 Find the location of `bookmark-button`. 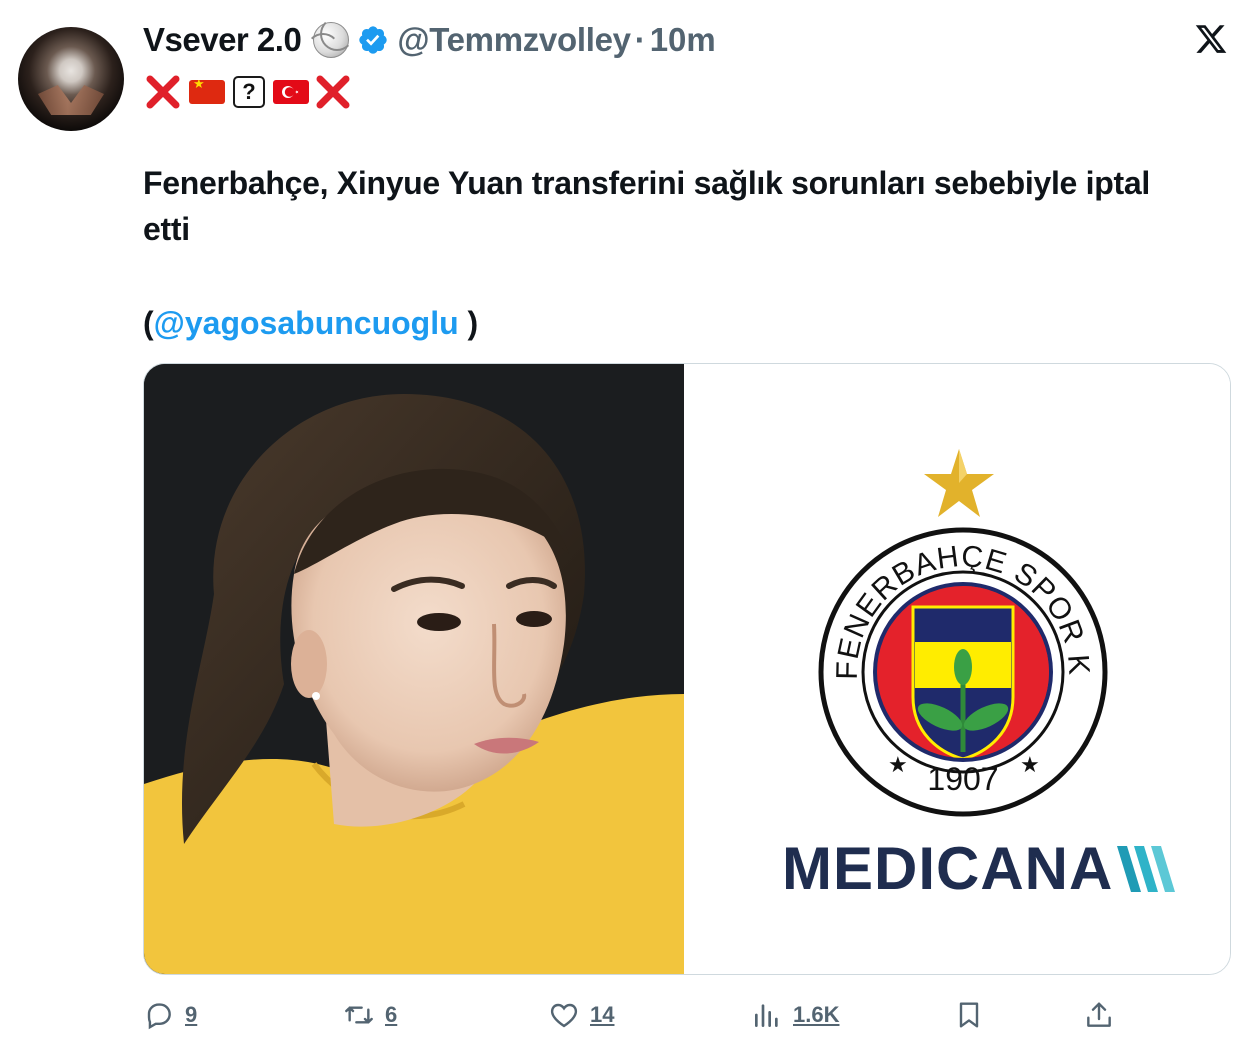

bookmark-button is located at coordinates (969, 1015).